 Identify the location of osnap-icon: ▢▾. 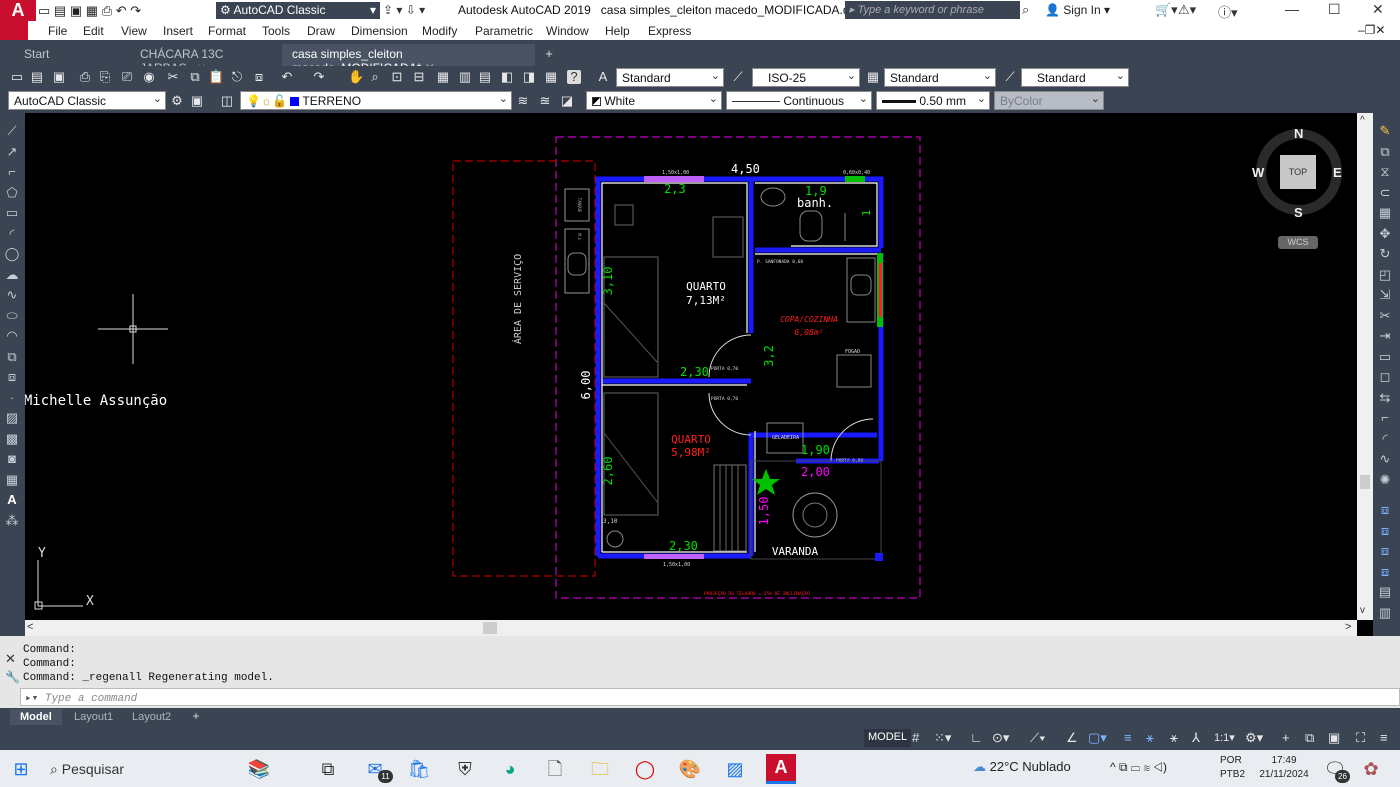
(1097, 738).